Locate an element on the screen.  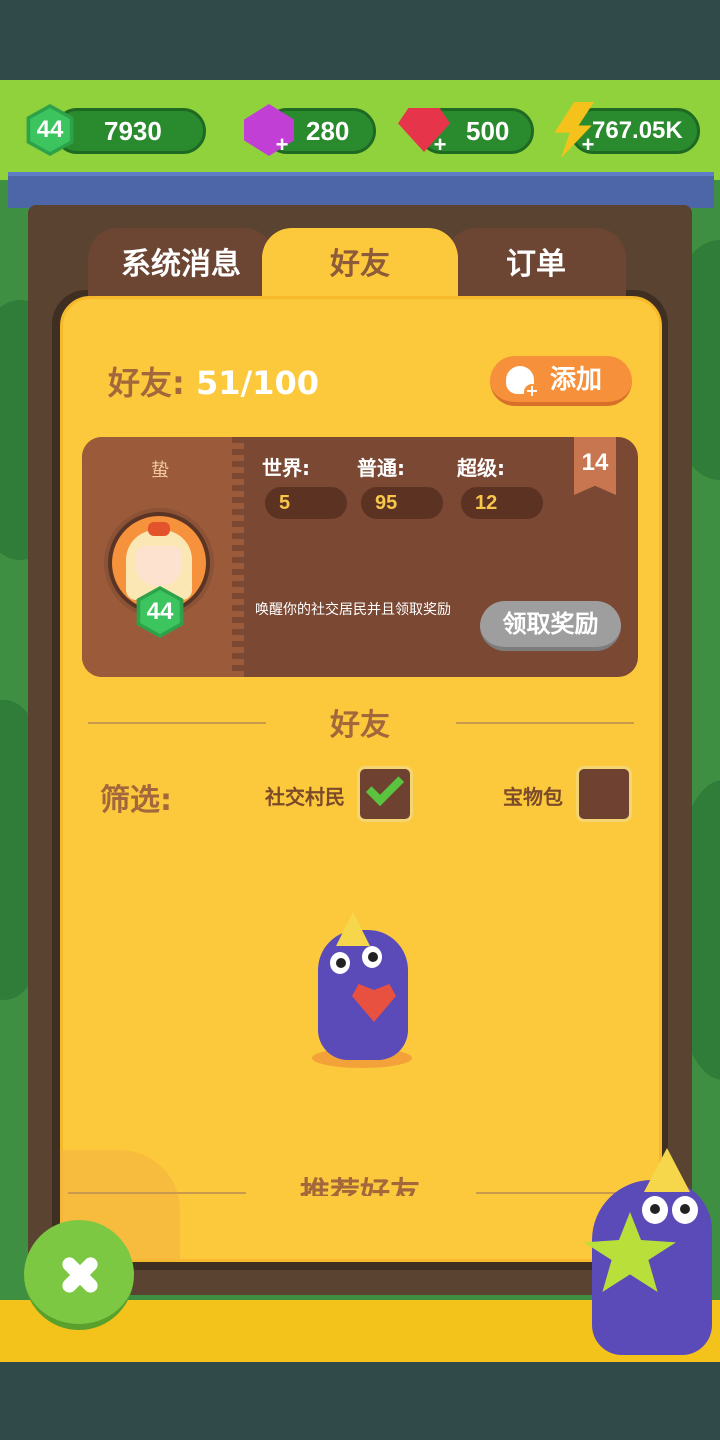
purple-gem-counter: + 280 is located at coordinates (310, 130).